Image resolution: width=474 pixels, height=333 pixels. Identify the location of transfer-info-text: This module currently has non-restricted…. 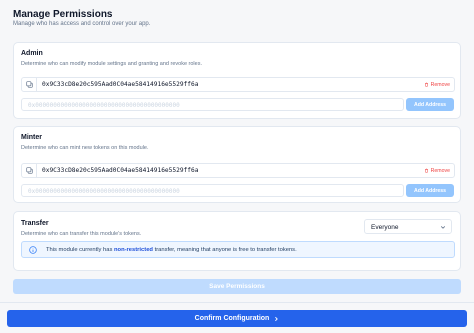
(171, 250).